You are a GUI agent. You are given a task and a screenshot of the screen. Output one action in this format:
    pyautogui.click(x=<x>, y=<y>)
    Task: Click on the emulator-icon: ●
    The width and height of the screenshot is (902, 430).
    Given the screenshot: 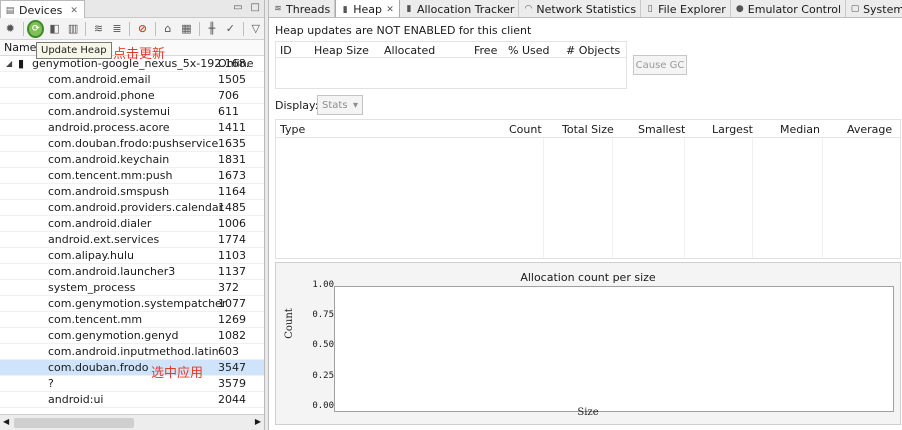 What is the action you would take?
    pyautogui.click(x=739, y=9)
    